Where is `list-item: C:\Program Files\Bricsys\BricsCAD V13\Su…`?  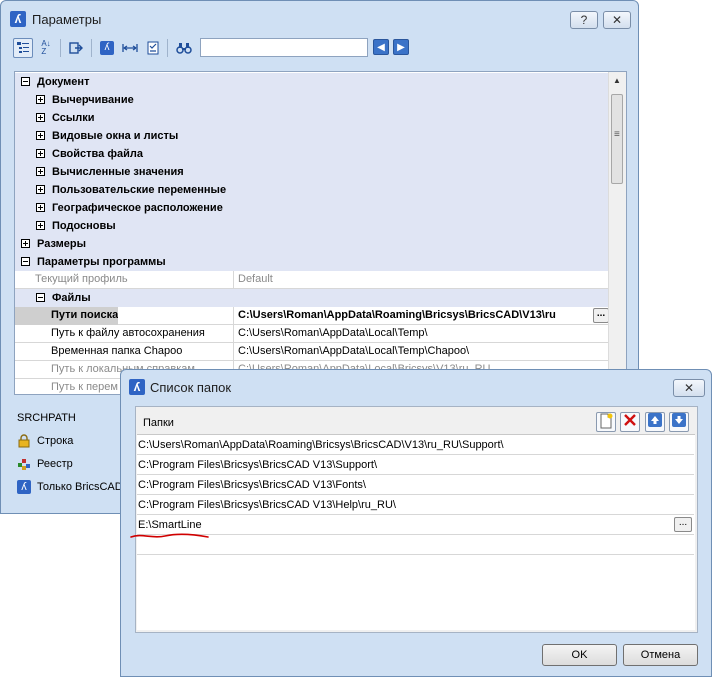
list-item: C:\Program Files\Bricsys\BricsCAD V13\Su… is located at coordinates (415, 465).